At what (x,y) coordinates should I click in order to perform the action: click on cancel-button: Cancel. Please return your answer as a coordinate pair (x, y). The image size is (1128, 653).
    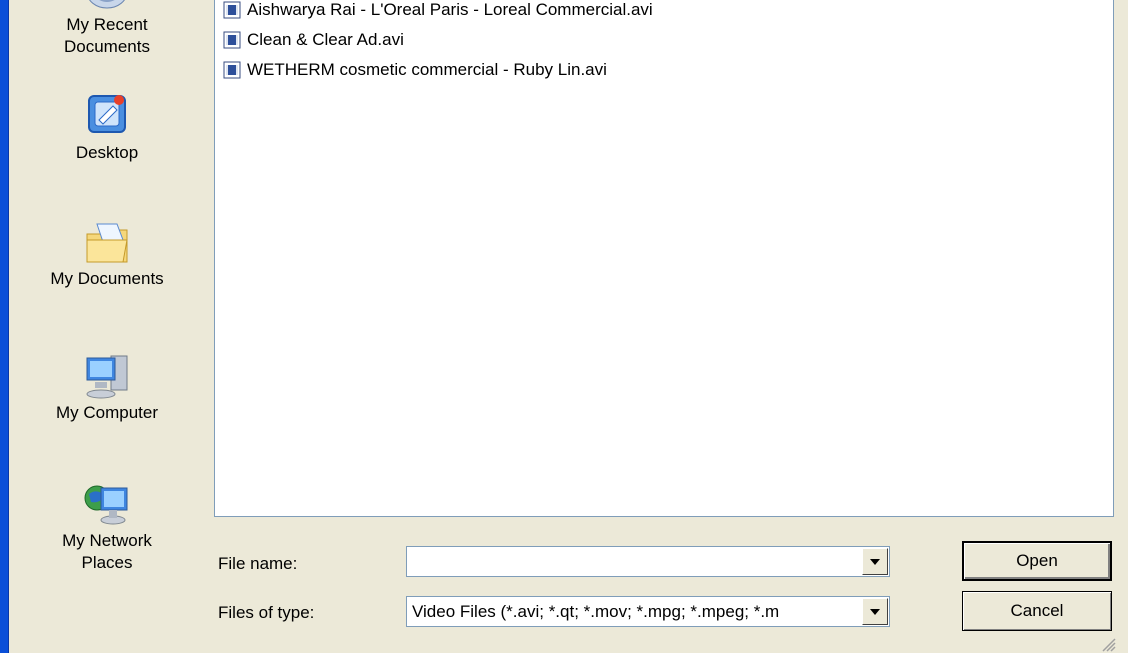
    Looking at the image, I should click on (1037, 611).